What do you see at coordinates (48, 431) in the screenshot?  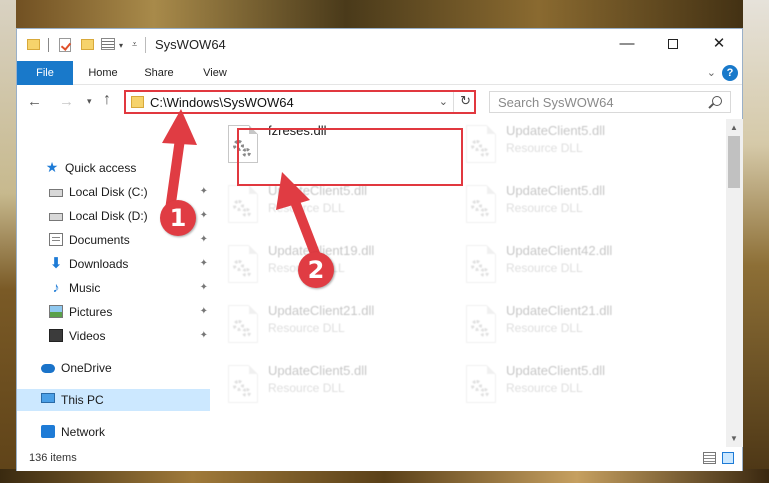 I see `network-icon` at bounding box center [48, 431].